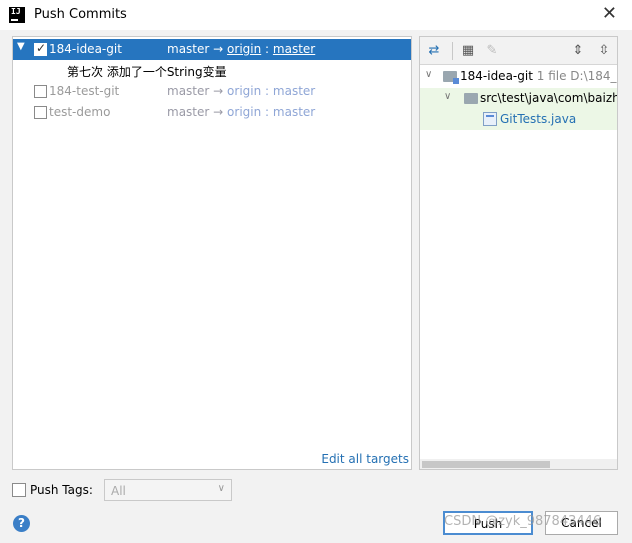 The image size is (632, 543). What do you see at coordinates (84, 91) in the screenshot?
I see `repo-name: 184-test-git` at bounding box center [84, 91].